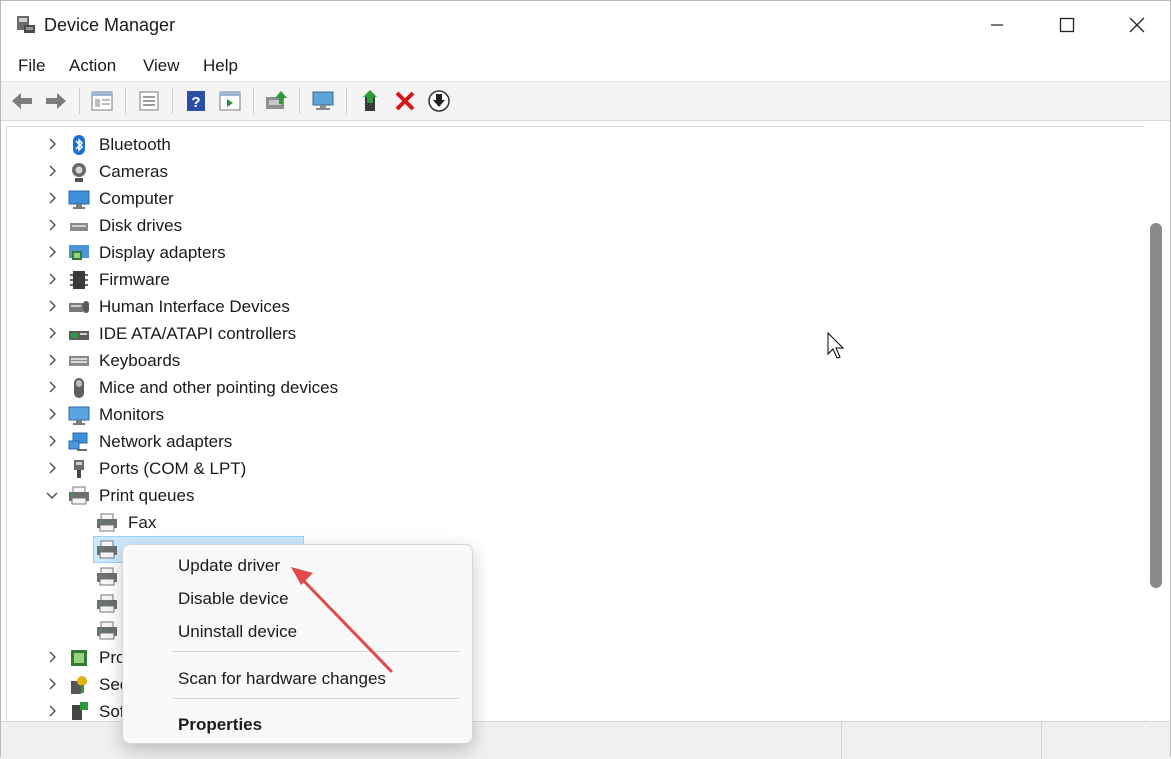  What do you see at coordinates (1156, 405) in the screenshot?
I see `scrollbar-thumb` at bounding box center [1156, 405].